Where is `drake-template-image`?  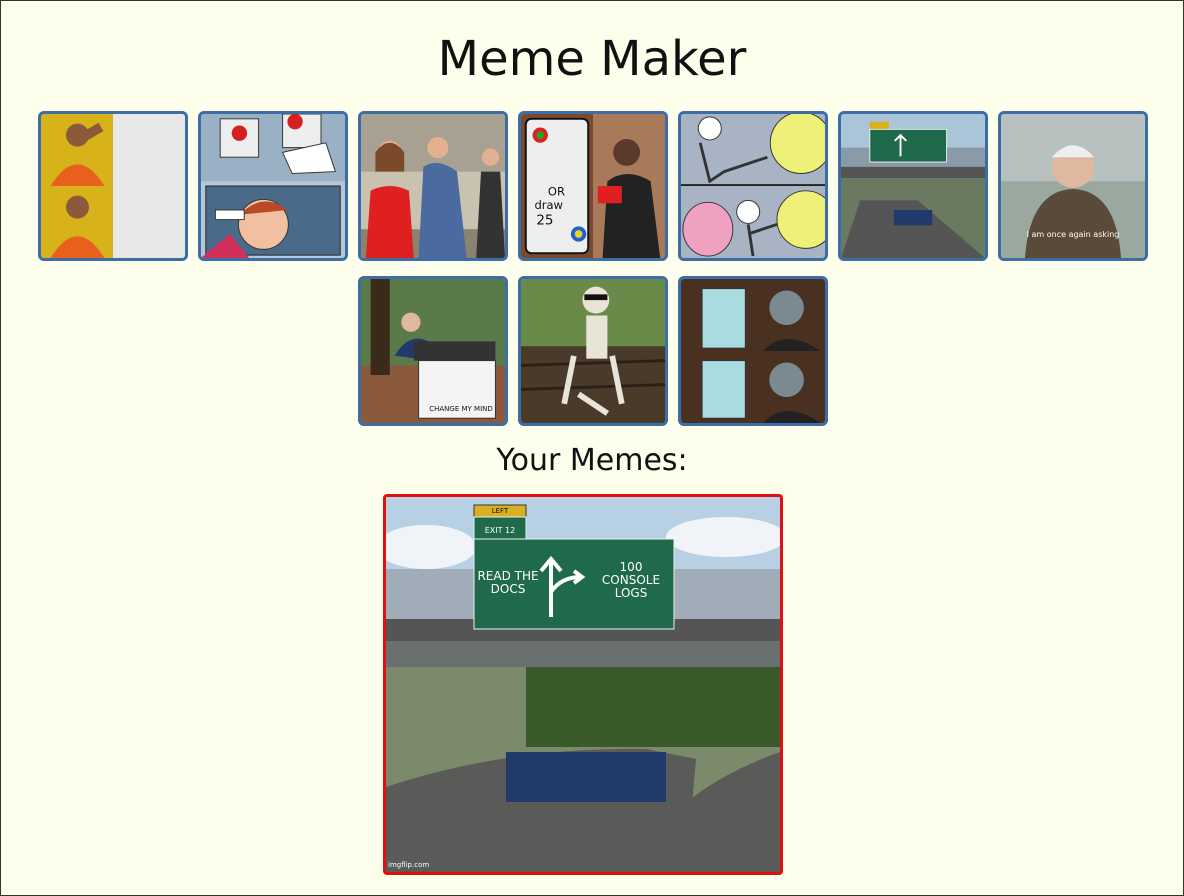
drake-template-image is located at coordinates (113, 186).